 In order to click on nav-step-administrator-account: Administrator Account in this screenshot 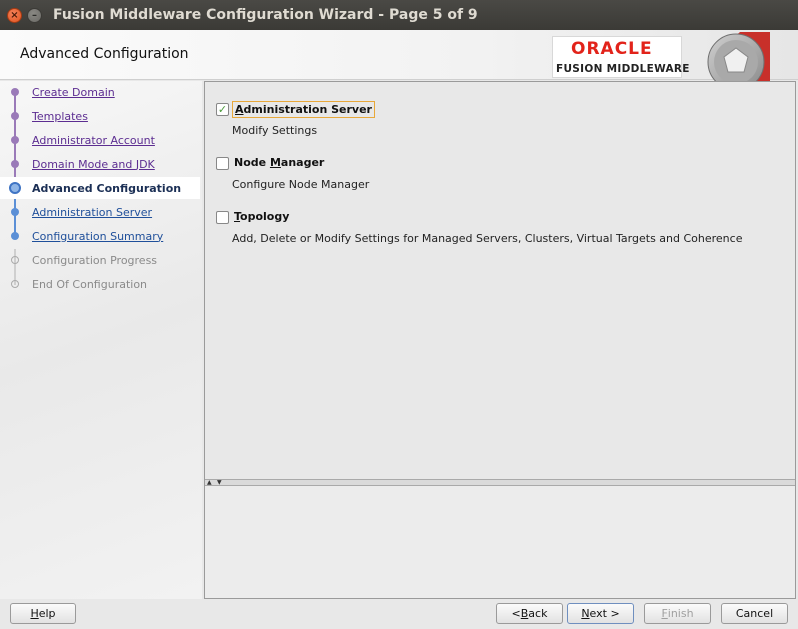, I will do `click(100, 140)`.